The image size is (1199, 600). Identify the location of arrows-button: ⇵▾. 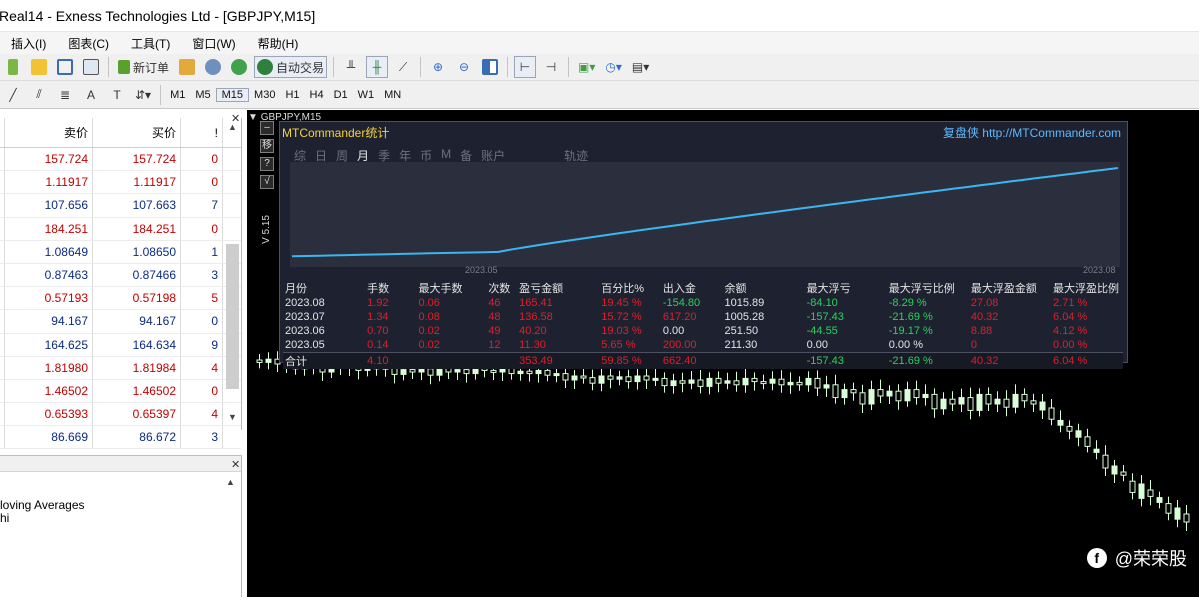
(143, 95).